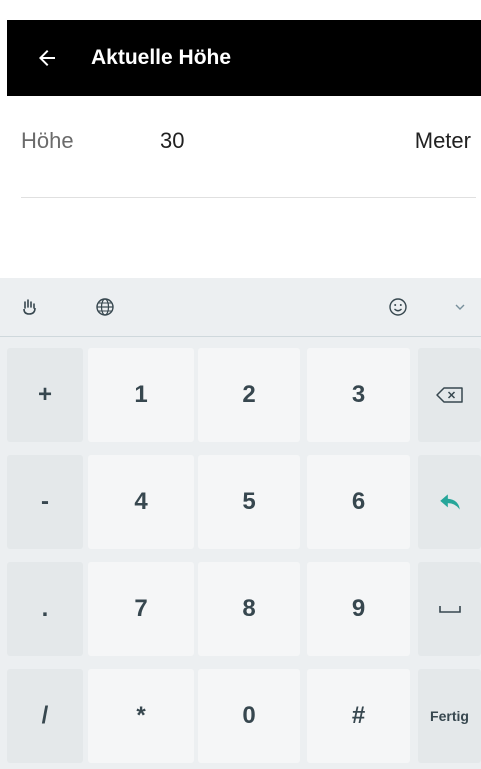 This screenshot has width=481, height=769. Describe the element at coordinates (161, 57) in the screenshot. I see `page-title: Aktuelle Höhe` at that location.